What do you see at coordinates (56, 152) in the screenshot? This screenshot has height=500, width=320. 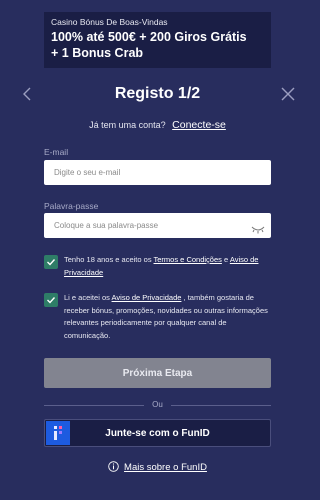 I see `email-label: E-mail` at bounding box center [56, 152].